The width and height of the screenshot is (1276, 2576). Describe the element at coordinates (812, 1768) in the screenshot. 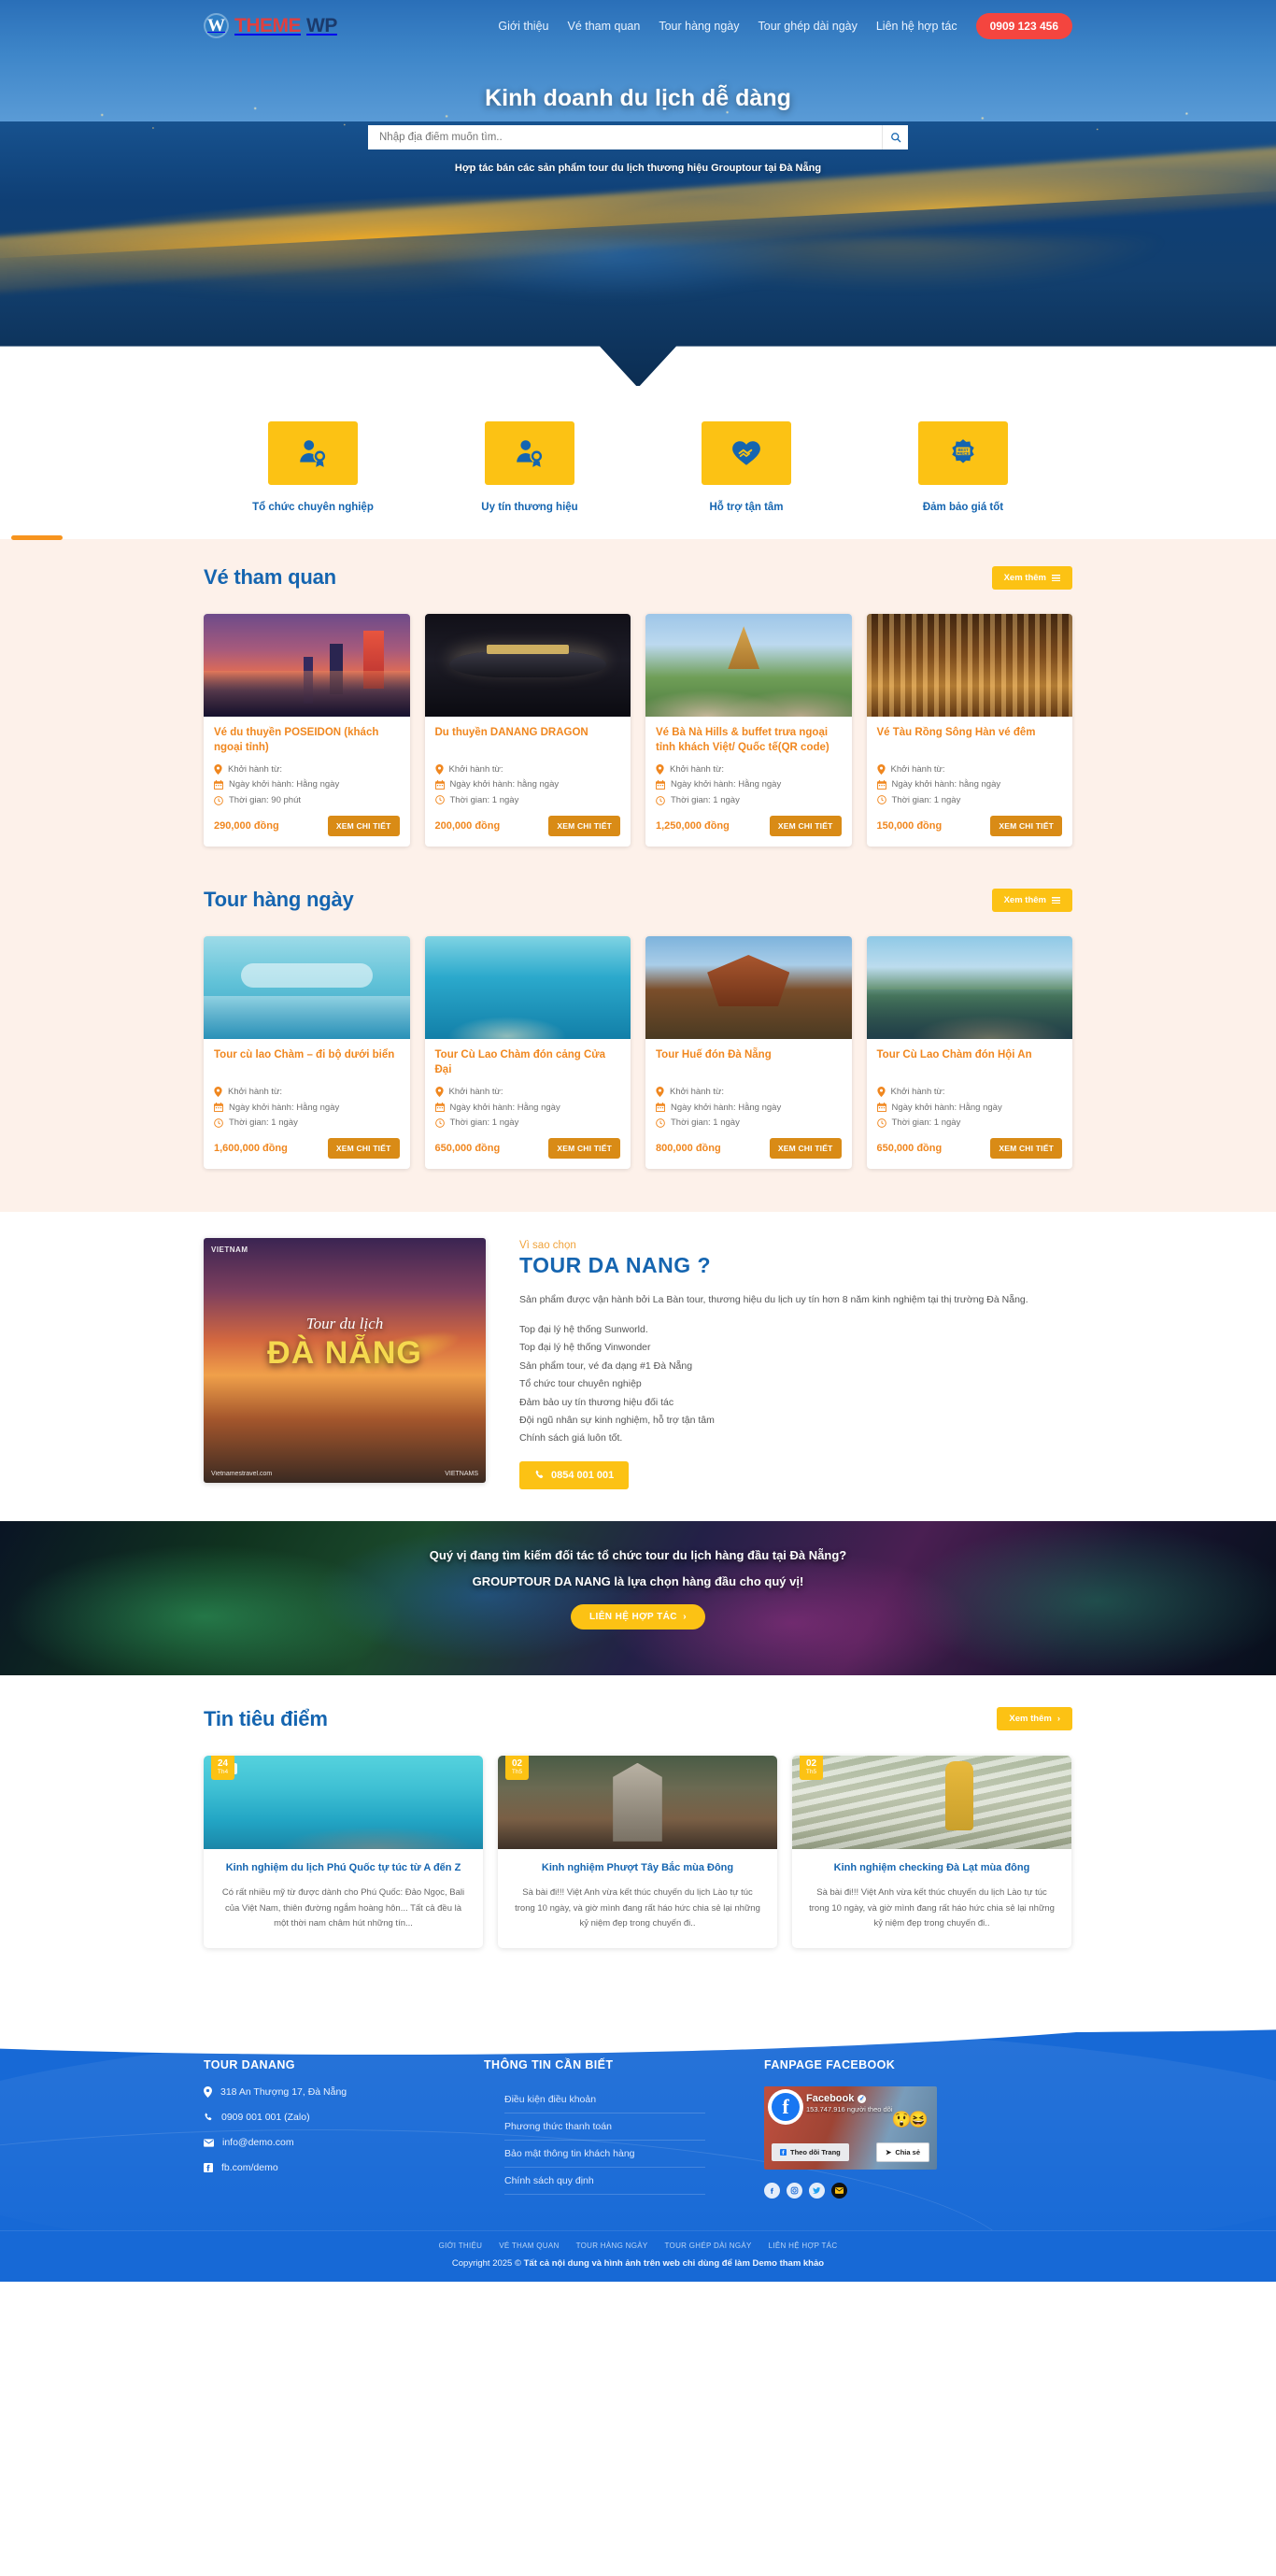

I see `news-date-badge: 02 Th5` at that location.